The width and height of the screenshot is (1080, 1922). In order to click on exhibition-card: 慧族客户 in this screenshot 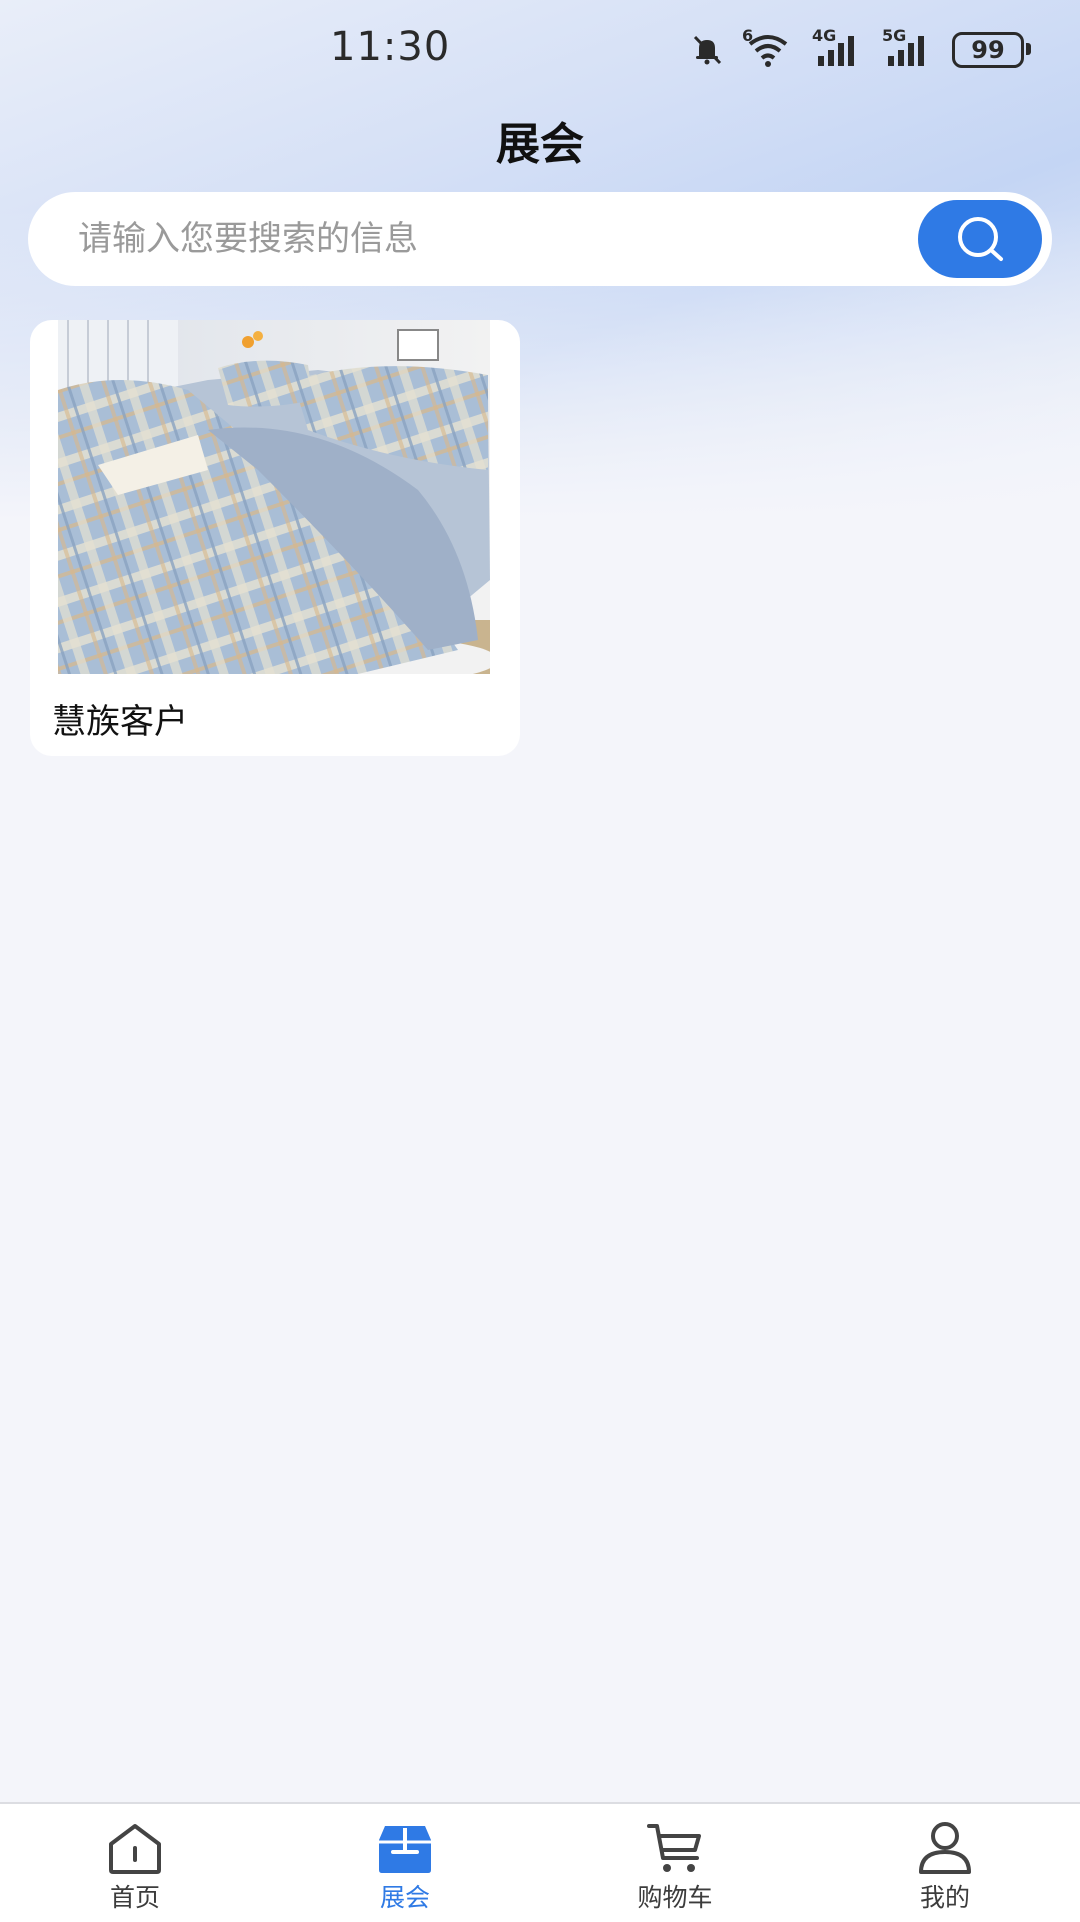, I will do `click(275, 538)`.